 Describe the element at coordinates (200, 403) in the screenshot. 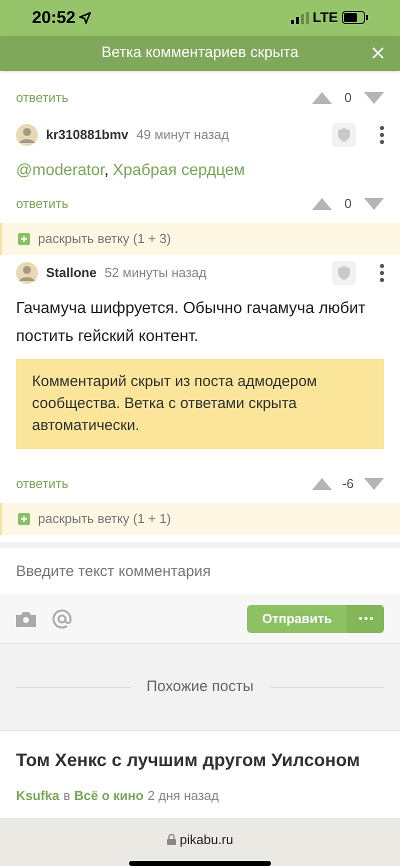

I see `hidden-notice: Комментарий скрыт из поста адмодером сообщества. Ветка с ответами скрыта автоматически.` at that location.